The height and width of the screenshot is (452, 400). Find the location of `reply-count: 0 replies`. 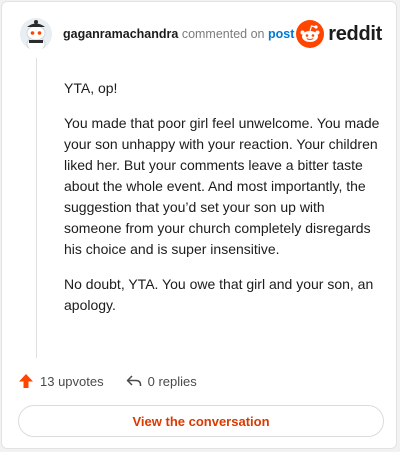

reply-count: 0 replies is located at coordinates (172, 381).